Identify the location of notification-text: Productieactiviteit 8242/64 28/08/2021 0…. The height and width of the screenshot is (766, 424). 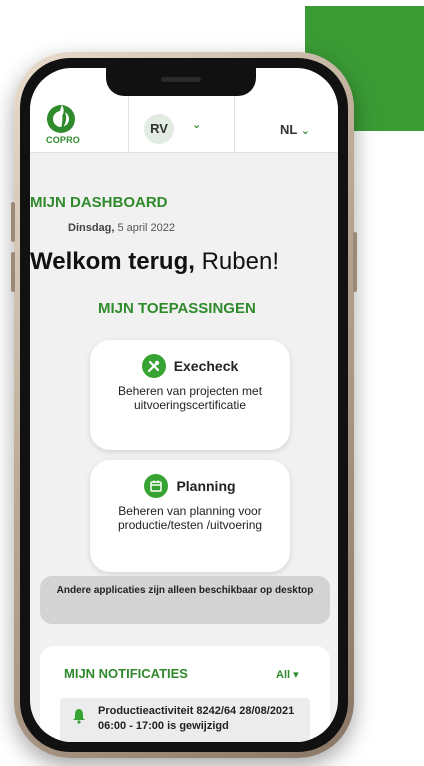
(196, 718).